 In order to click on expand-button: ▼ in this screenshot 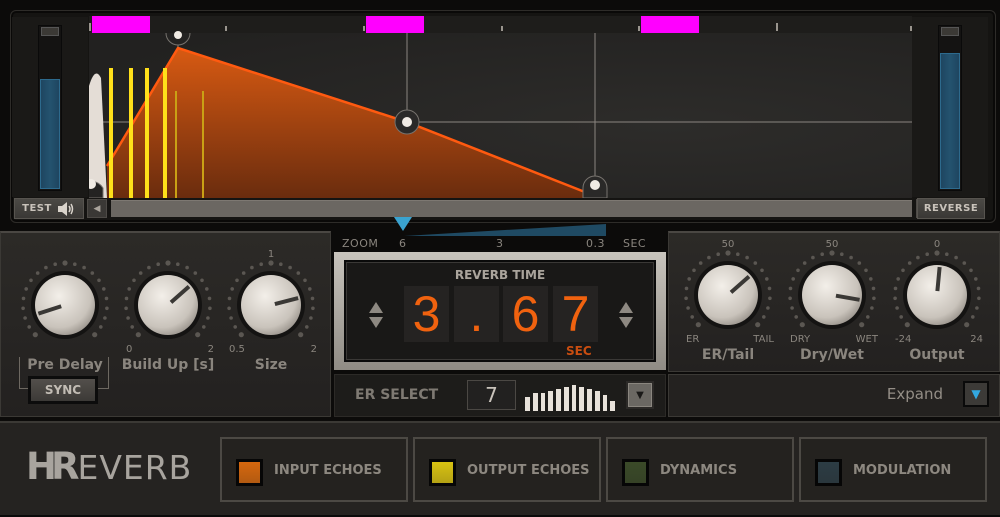, I will do `click(976, 394)`.